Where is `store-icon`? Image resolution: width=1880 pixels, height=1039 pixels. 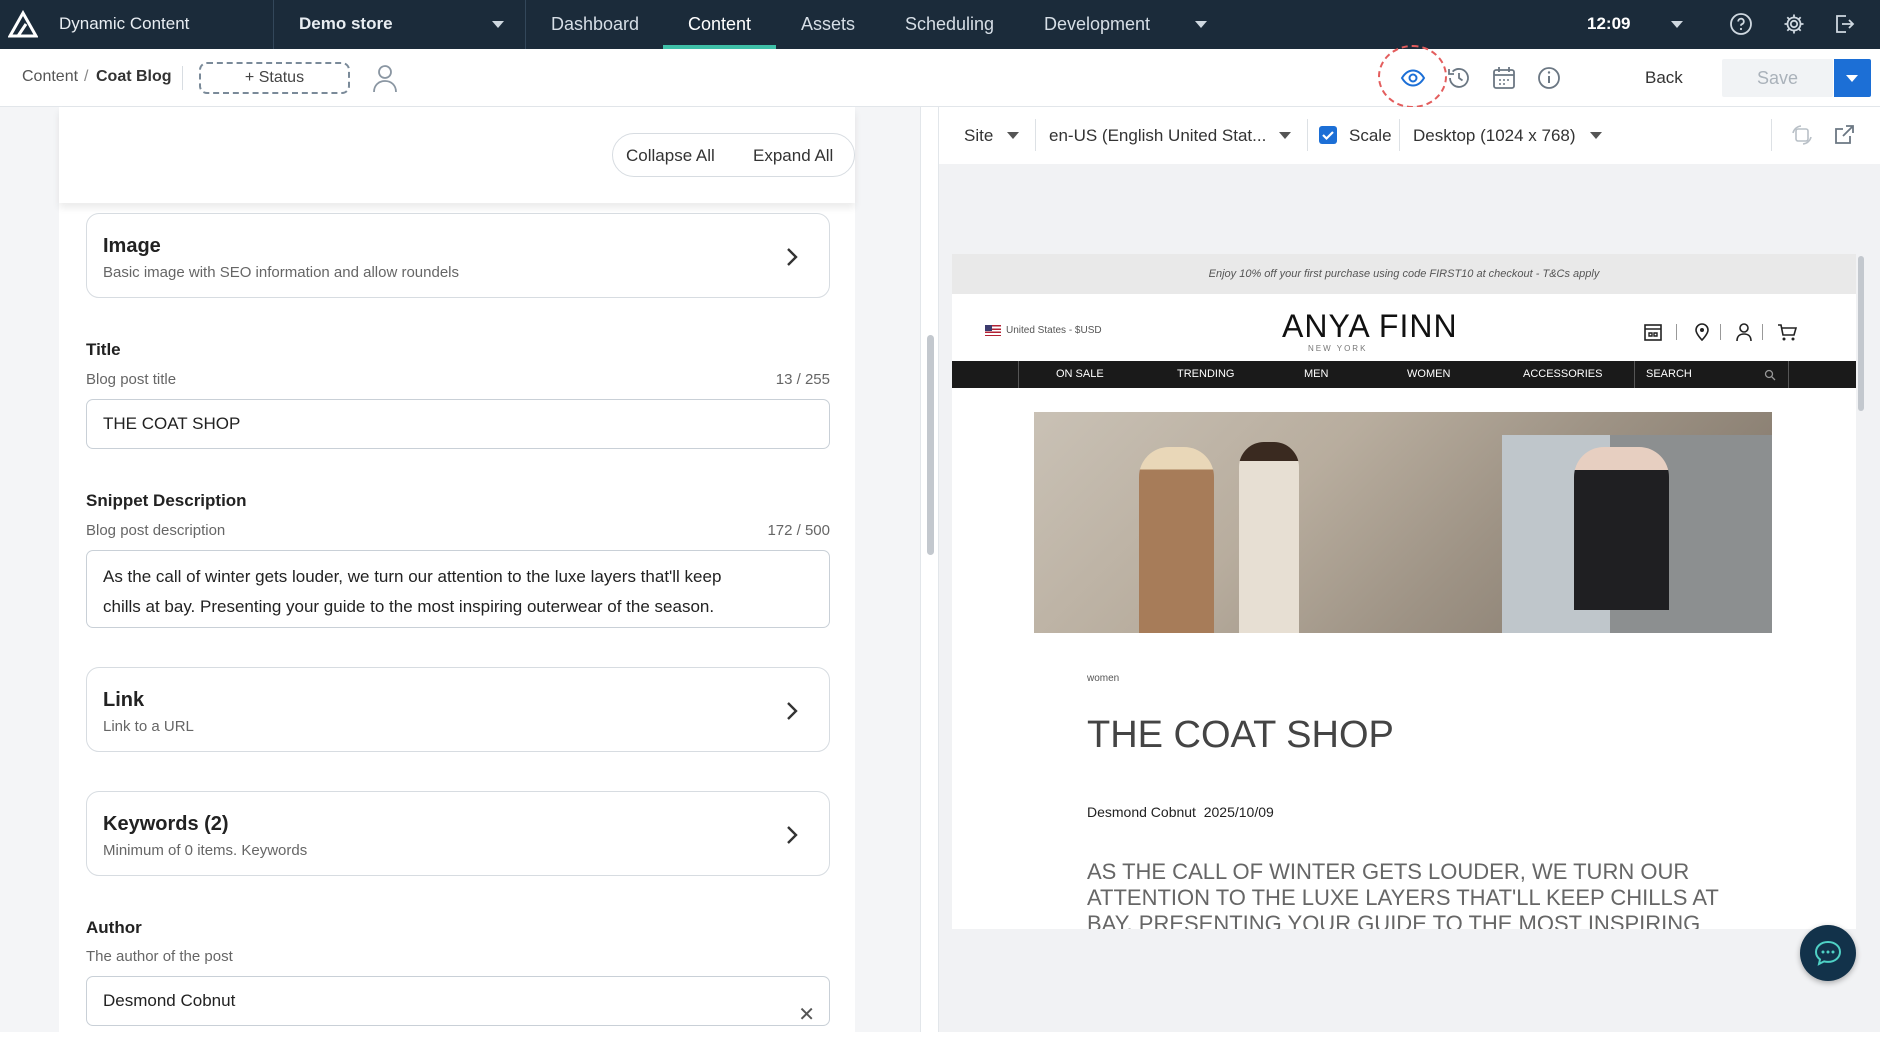
store-icon is located at coordinates (1653, 332).